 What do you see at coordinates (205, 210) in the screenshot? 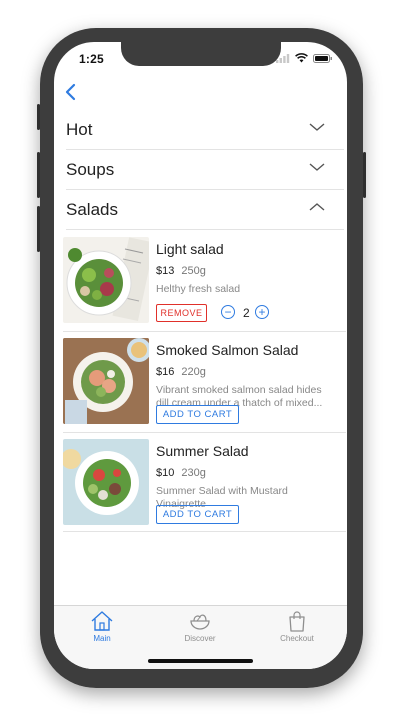
I see `category-salads: Salads` at bounding box center [205, 210].